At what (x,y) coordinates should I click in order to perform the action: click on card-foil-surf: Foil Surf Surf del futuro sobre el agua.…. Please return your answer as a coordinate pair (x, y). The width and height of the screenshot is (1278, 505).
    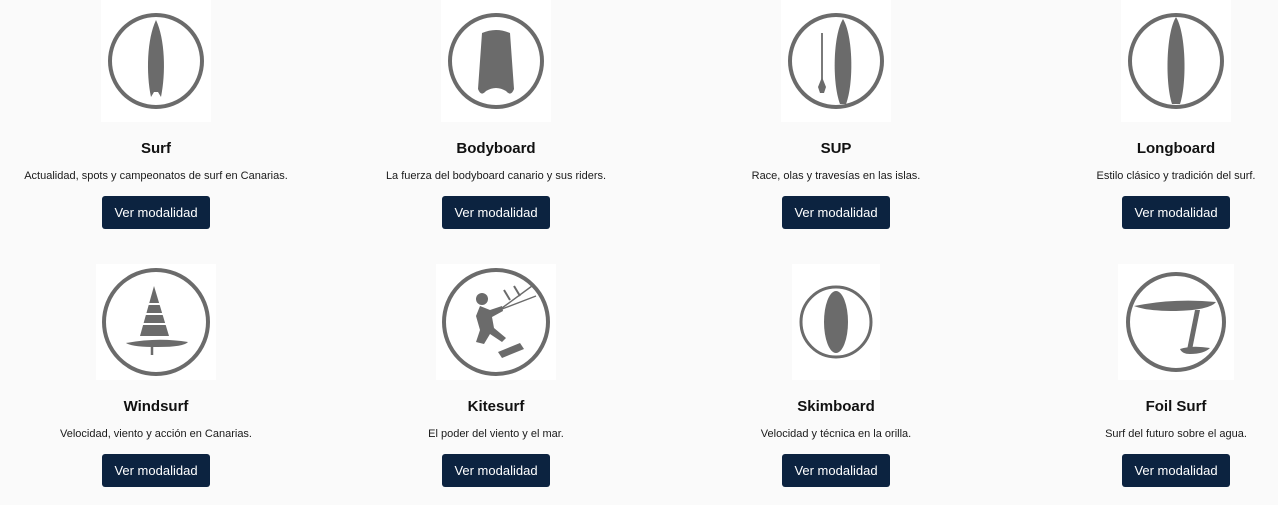
    Looking at the image, I should click on (1152, 375).